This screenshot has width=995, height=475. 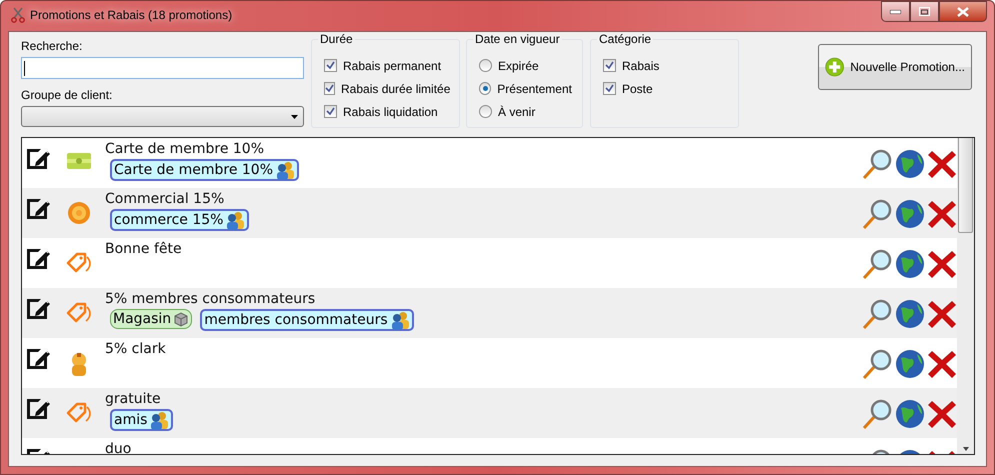 I want to click on option-label: Expirée, so click(x=518, y=65).